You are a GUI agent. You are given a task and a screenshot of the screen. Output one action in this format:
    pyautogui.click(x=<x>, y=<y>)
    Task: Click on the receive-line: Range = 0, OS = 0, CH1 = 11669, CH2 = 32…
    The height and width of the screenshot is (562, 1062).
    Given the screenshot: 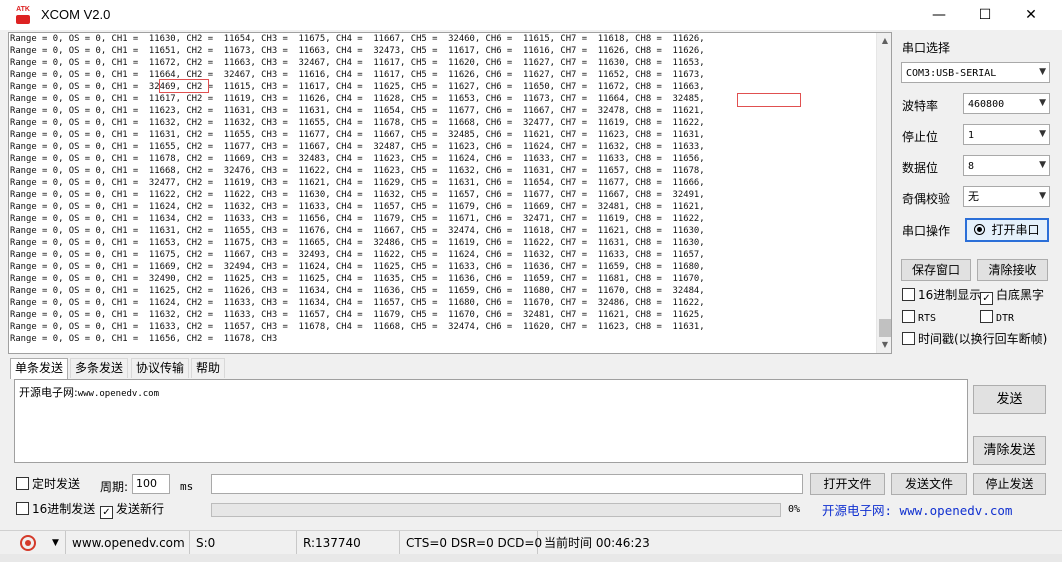 What is the action you would take?
    pyautogui.click(x=357, y=267)
    